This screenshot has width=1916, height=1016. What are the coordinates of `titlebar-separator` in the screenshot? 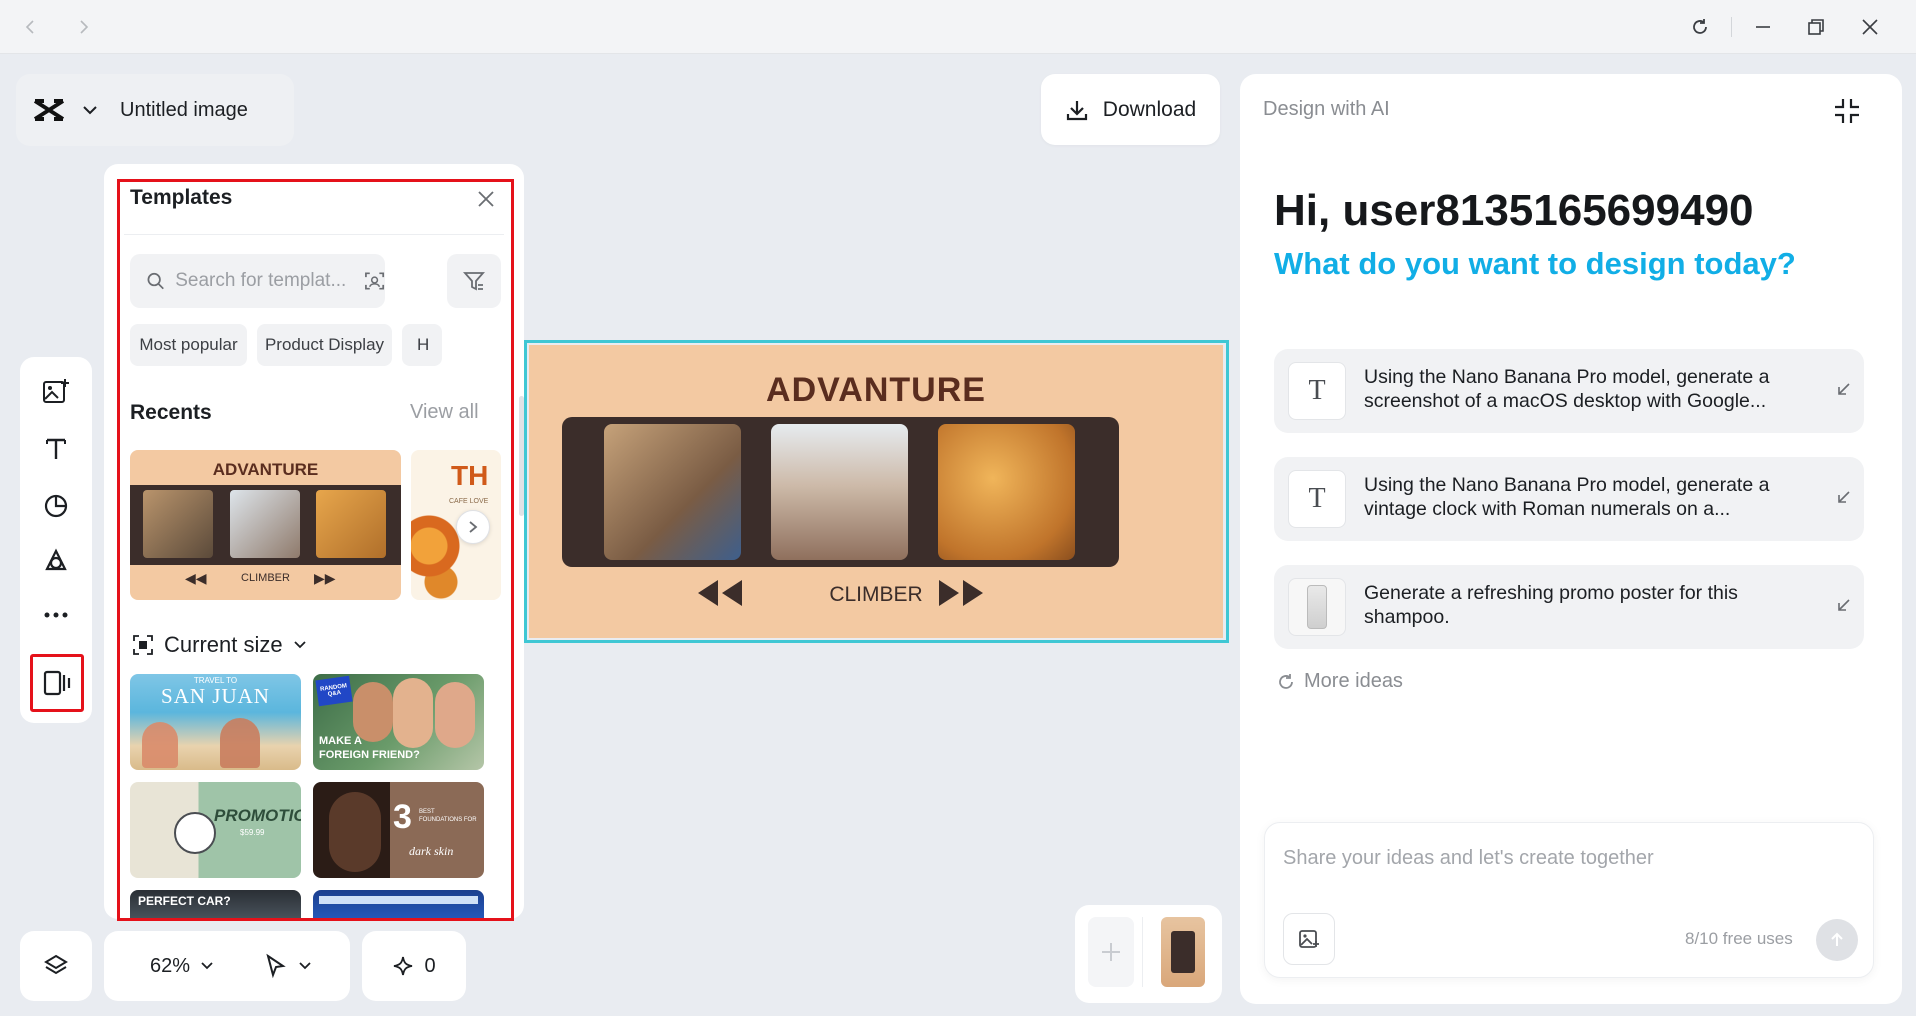 It's located at (1731, 27).